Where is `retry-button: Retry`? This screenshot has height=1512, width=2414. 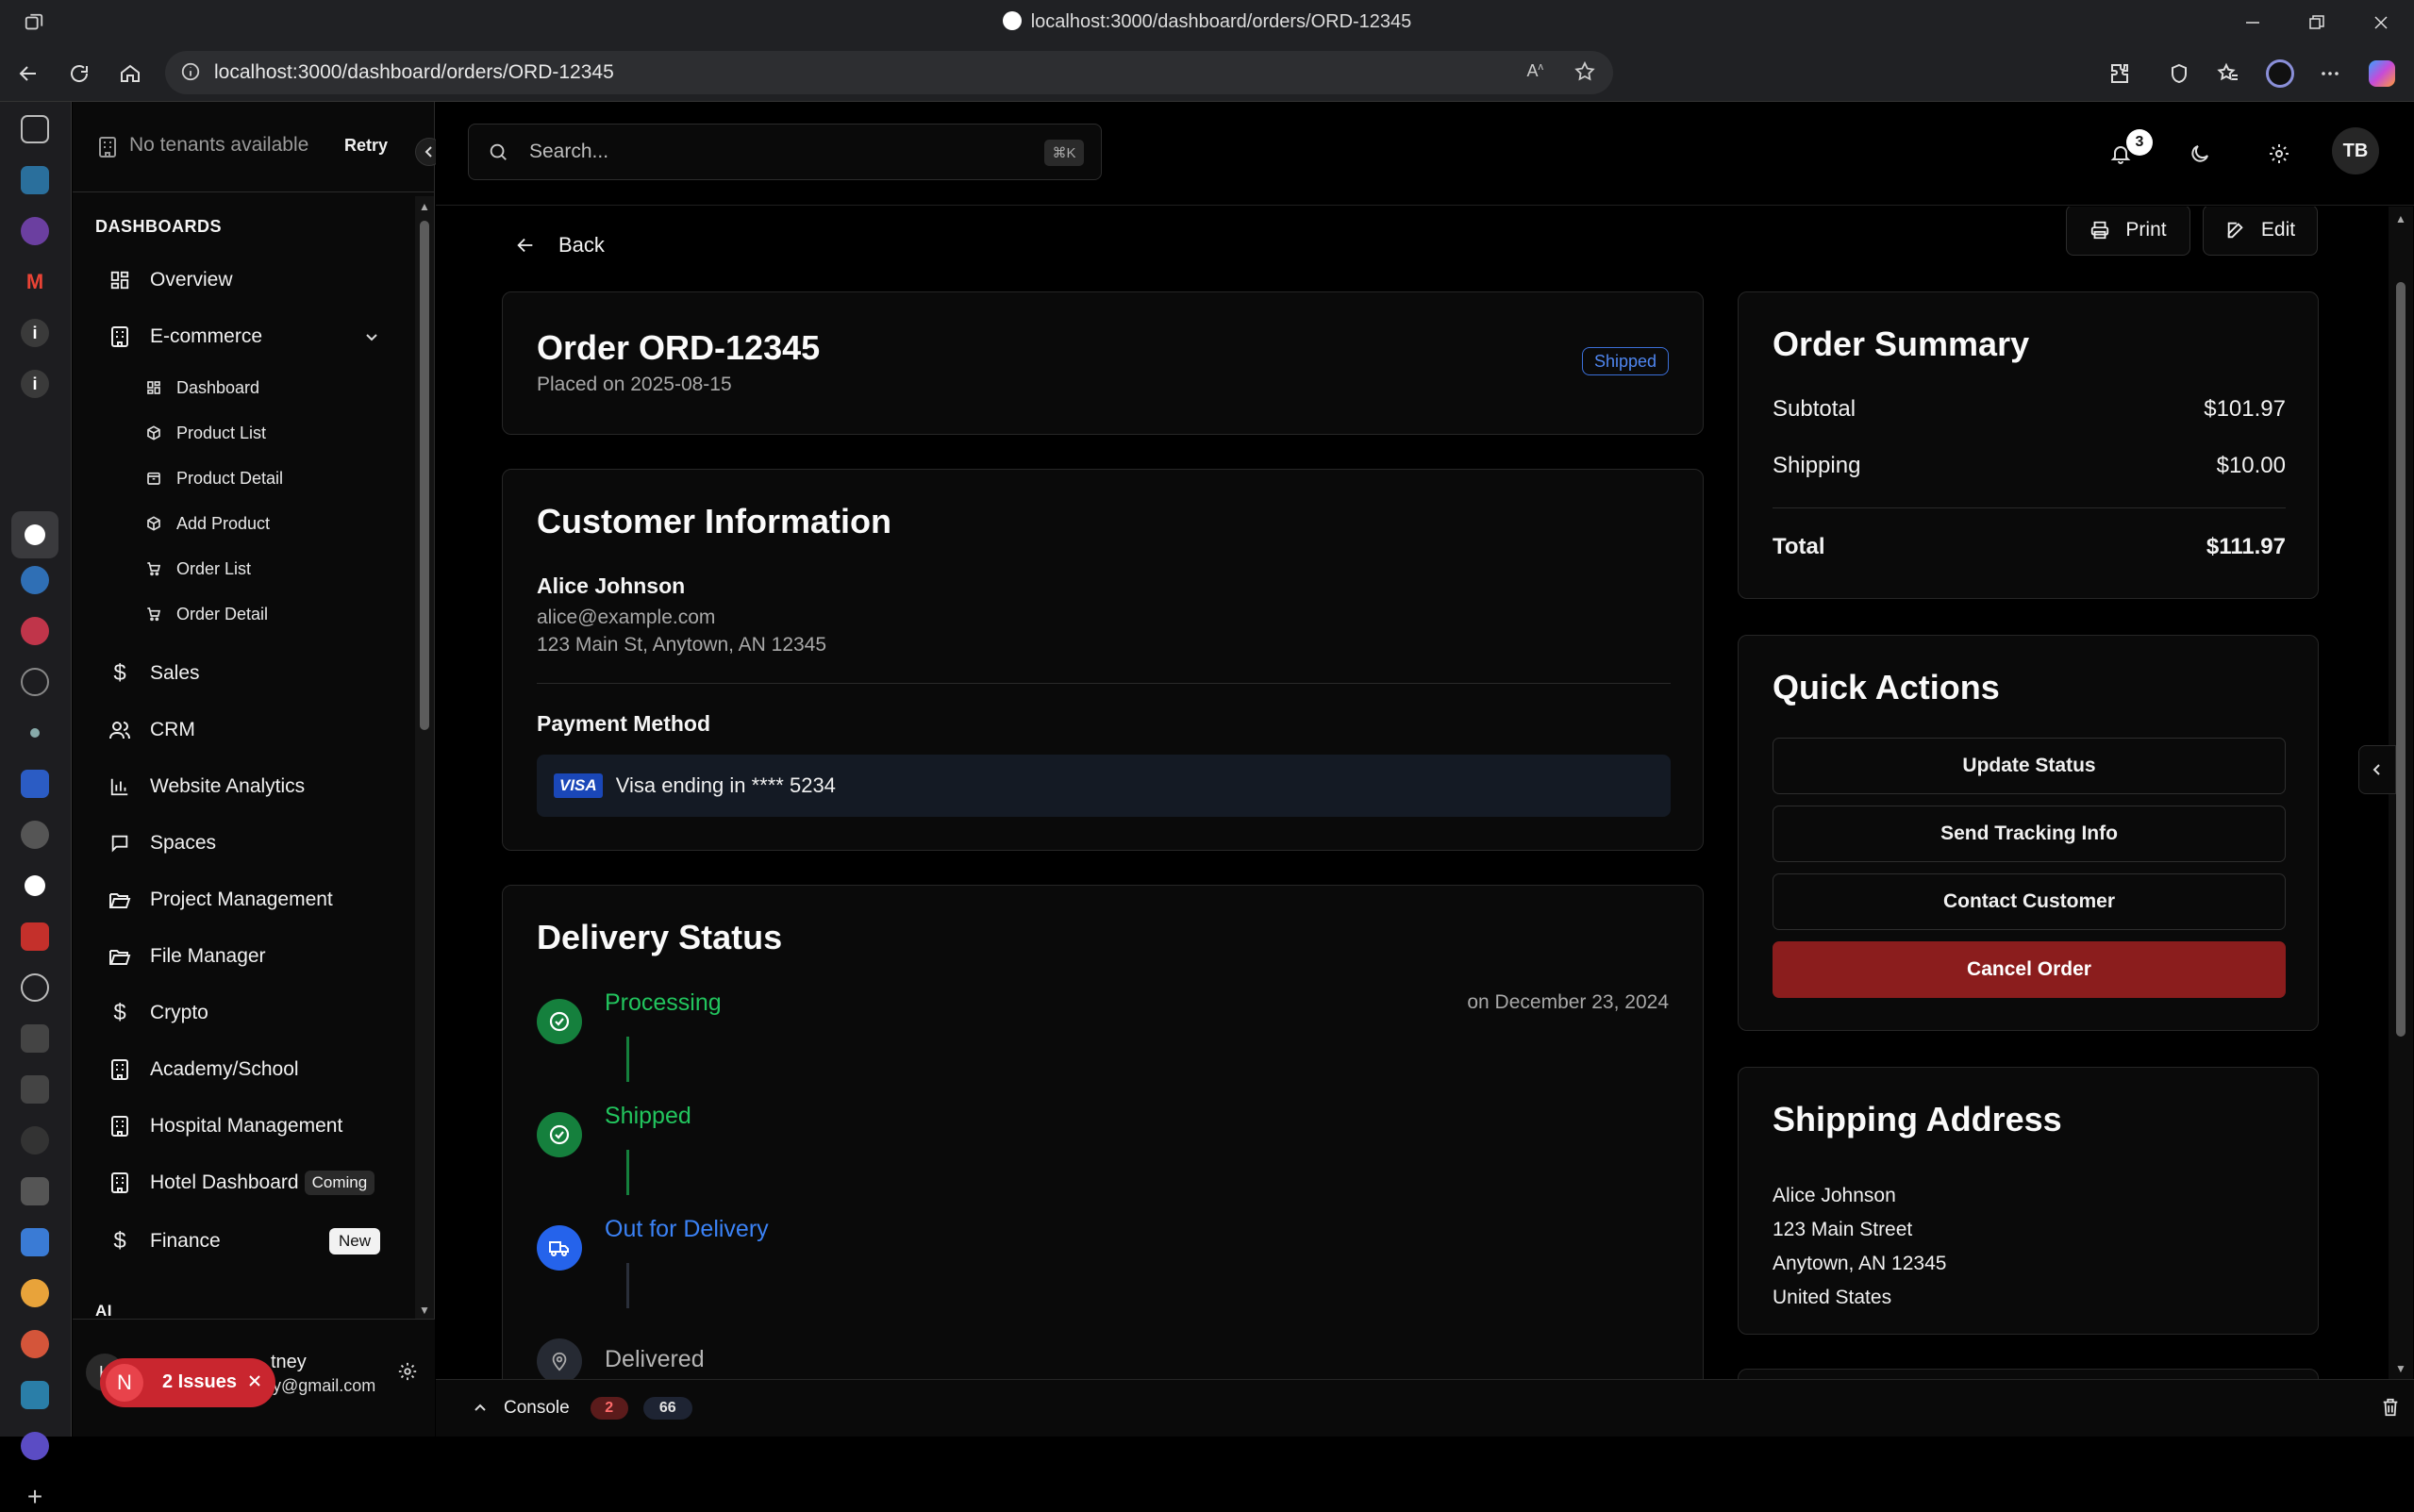
retry-button: Retry is located at coordinates (366, 146).